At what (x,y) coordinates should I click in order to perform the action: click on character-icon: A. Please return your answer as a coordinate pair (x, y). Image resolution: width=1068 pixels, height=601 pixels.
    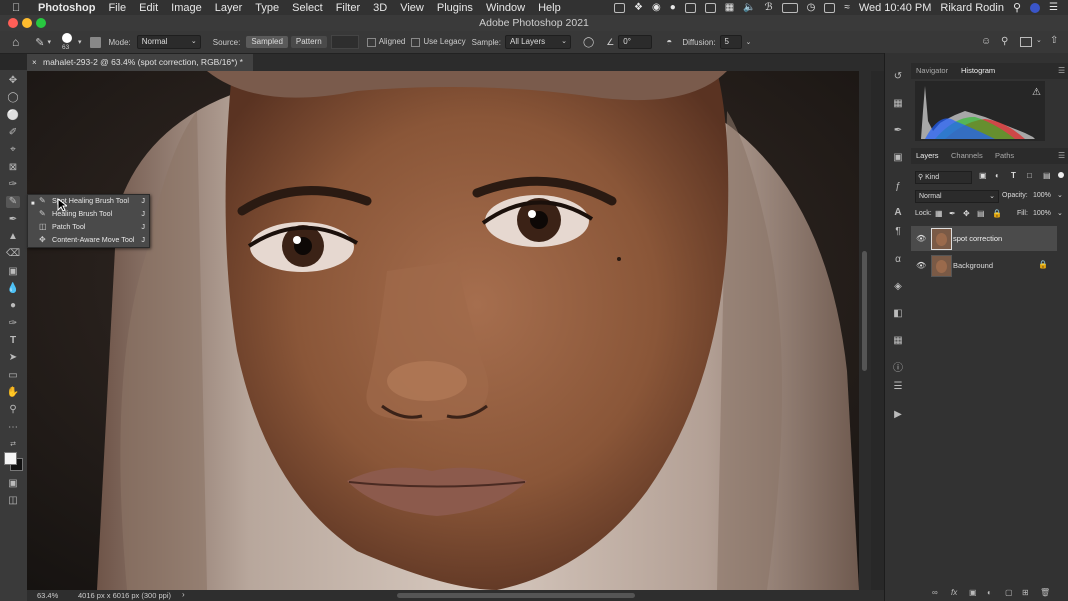
    Looking at the image, I should click on (898, 213).